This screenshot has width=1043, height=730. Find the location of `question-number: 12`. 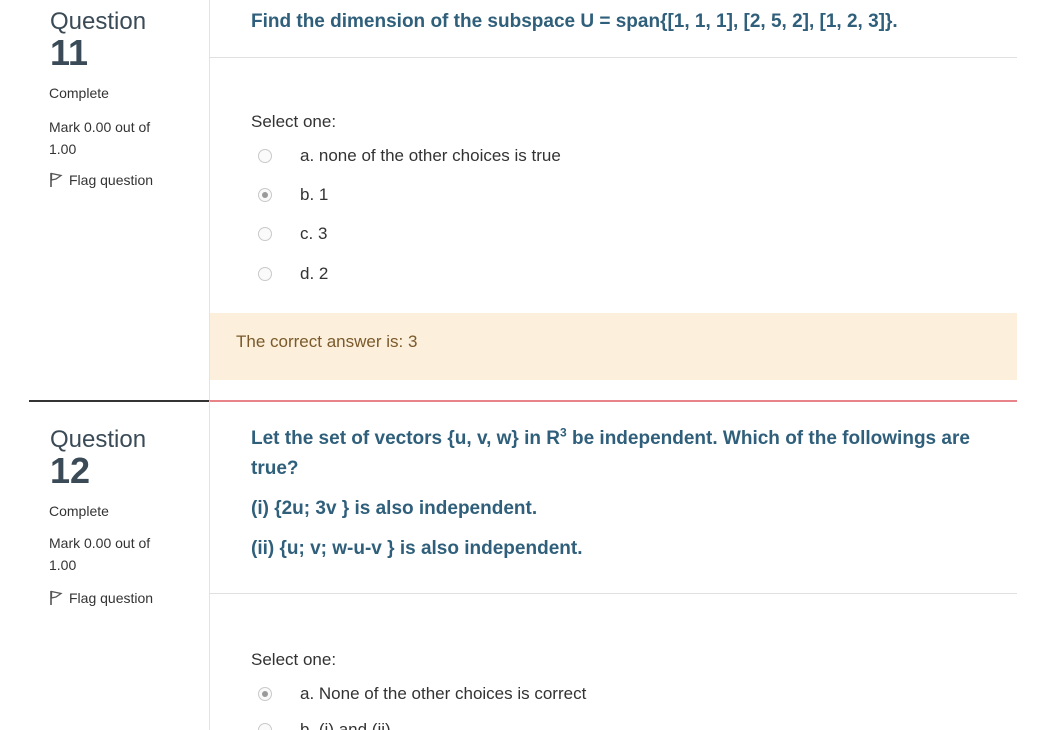

question-number: 12 is located at coordinates (70, 470).